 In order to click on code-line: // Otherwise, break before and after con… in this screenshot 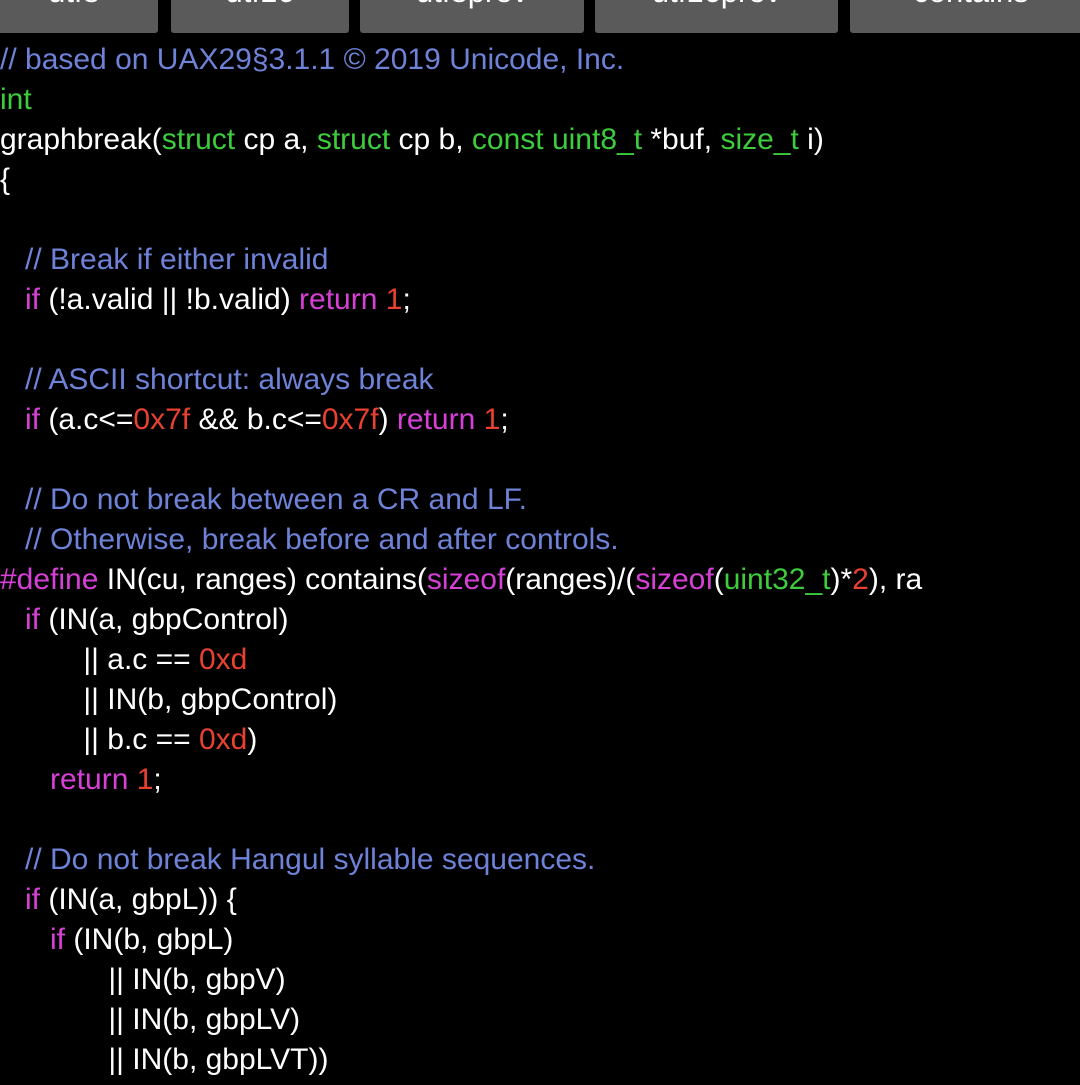, I will do `click(309, 540)`.